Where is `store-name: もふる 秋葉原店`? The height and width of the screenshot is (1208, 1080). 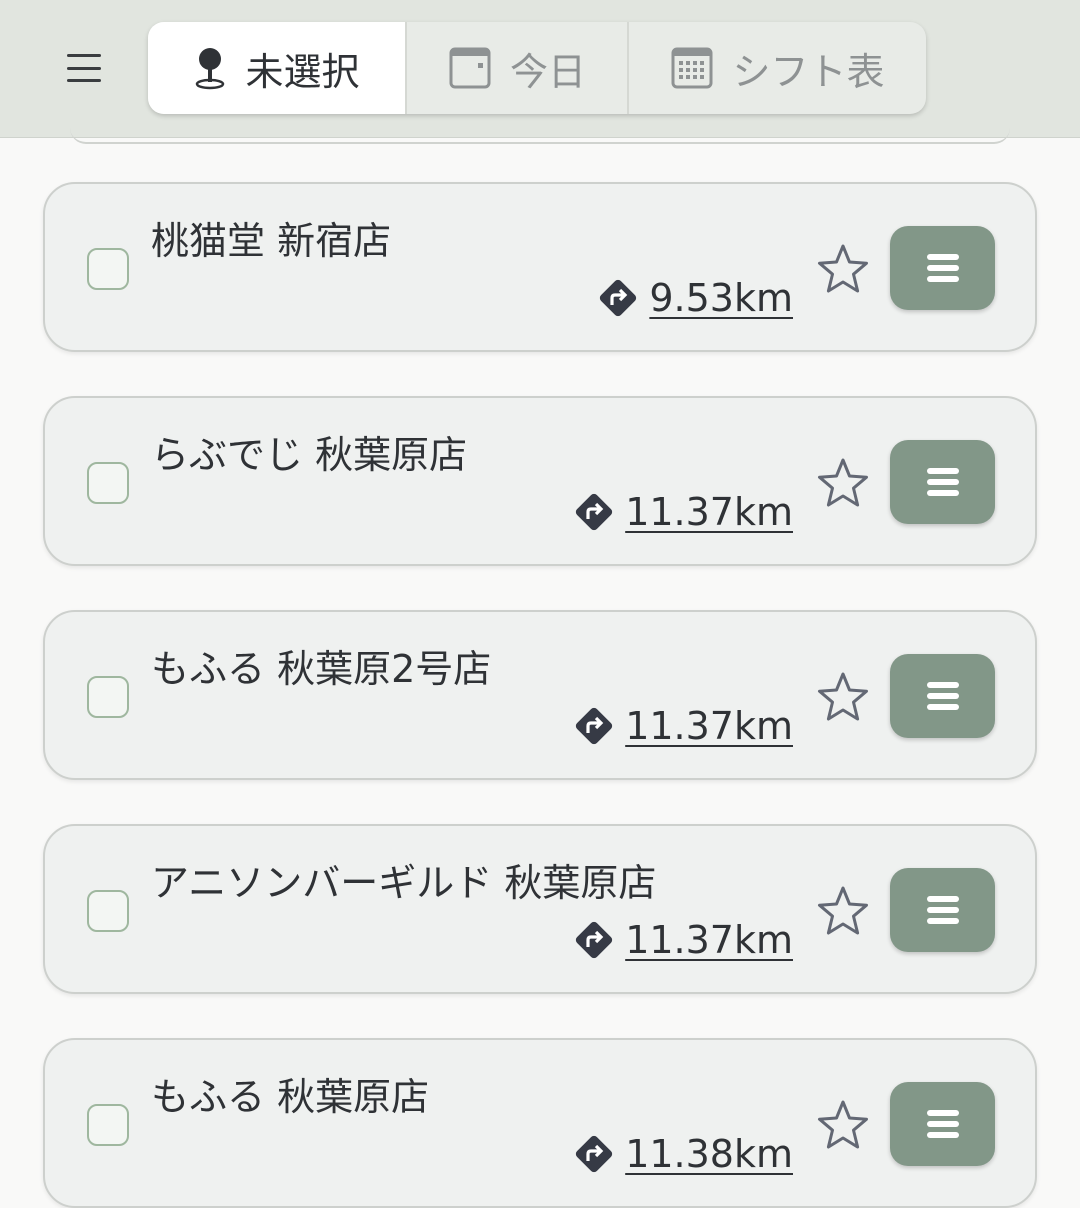 store-name: もふる 秋葉原店 is located at coordinates (290, 1097).